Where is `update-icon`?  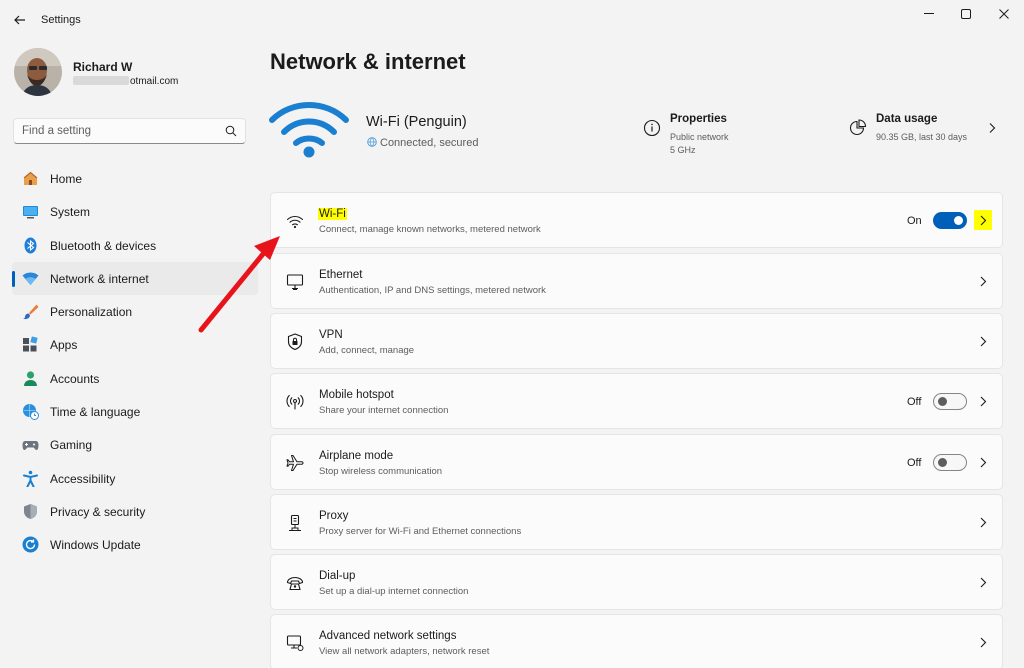 update-icon is located at coordinates (30, 544).